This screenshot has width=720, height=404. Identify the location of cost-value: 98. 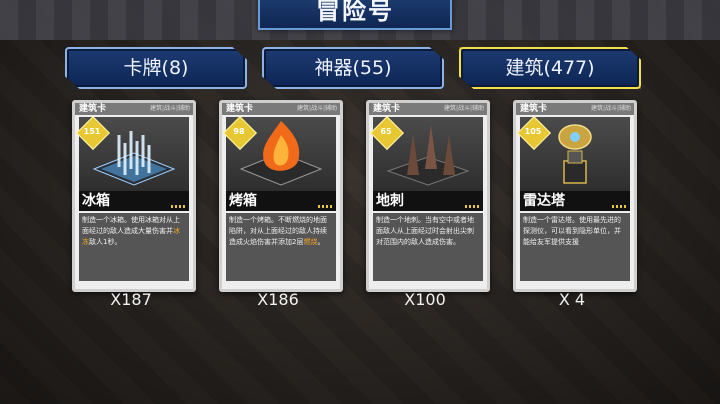
(239, 131).